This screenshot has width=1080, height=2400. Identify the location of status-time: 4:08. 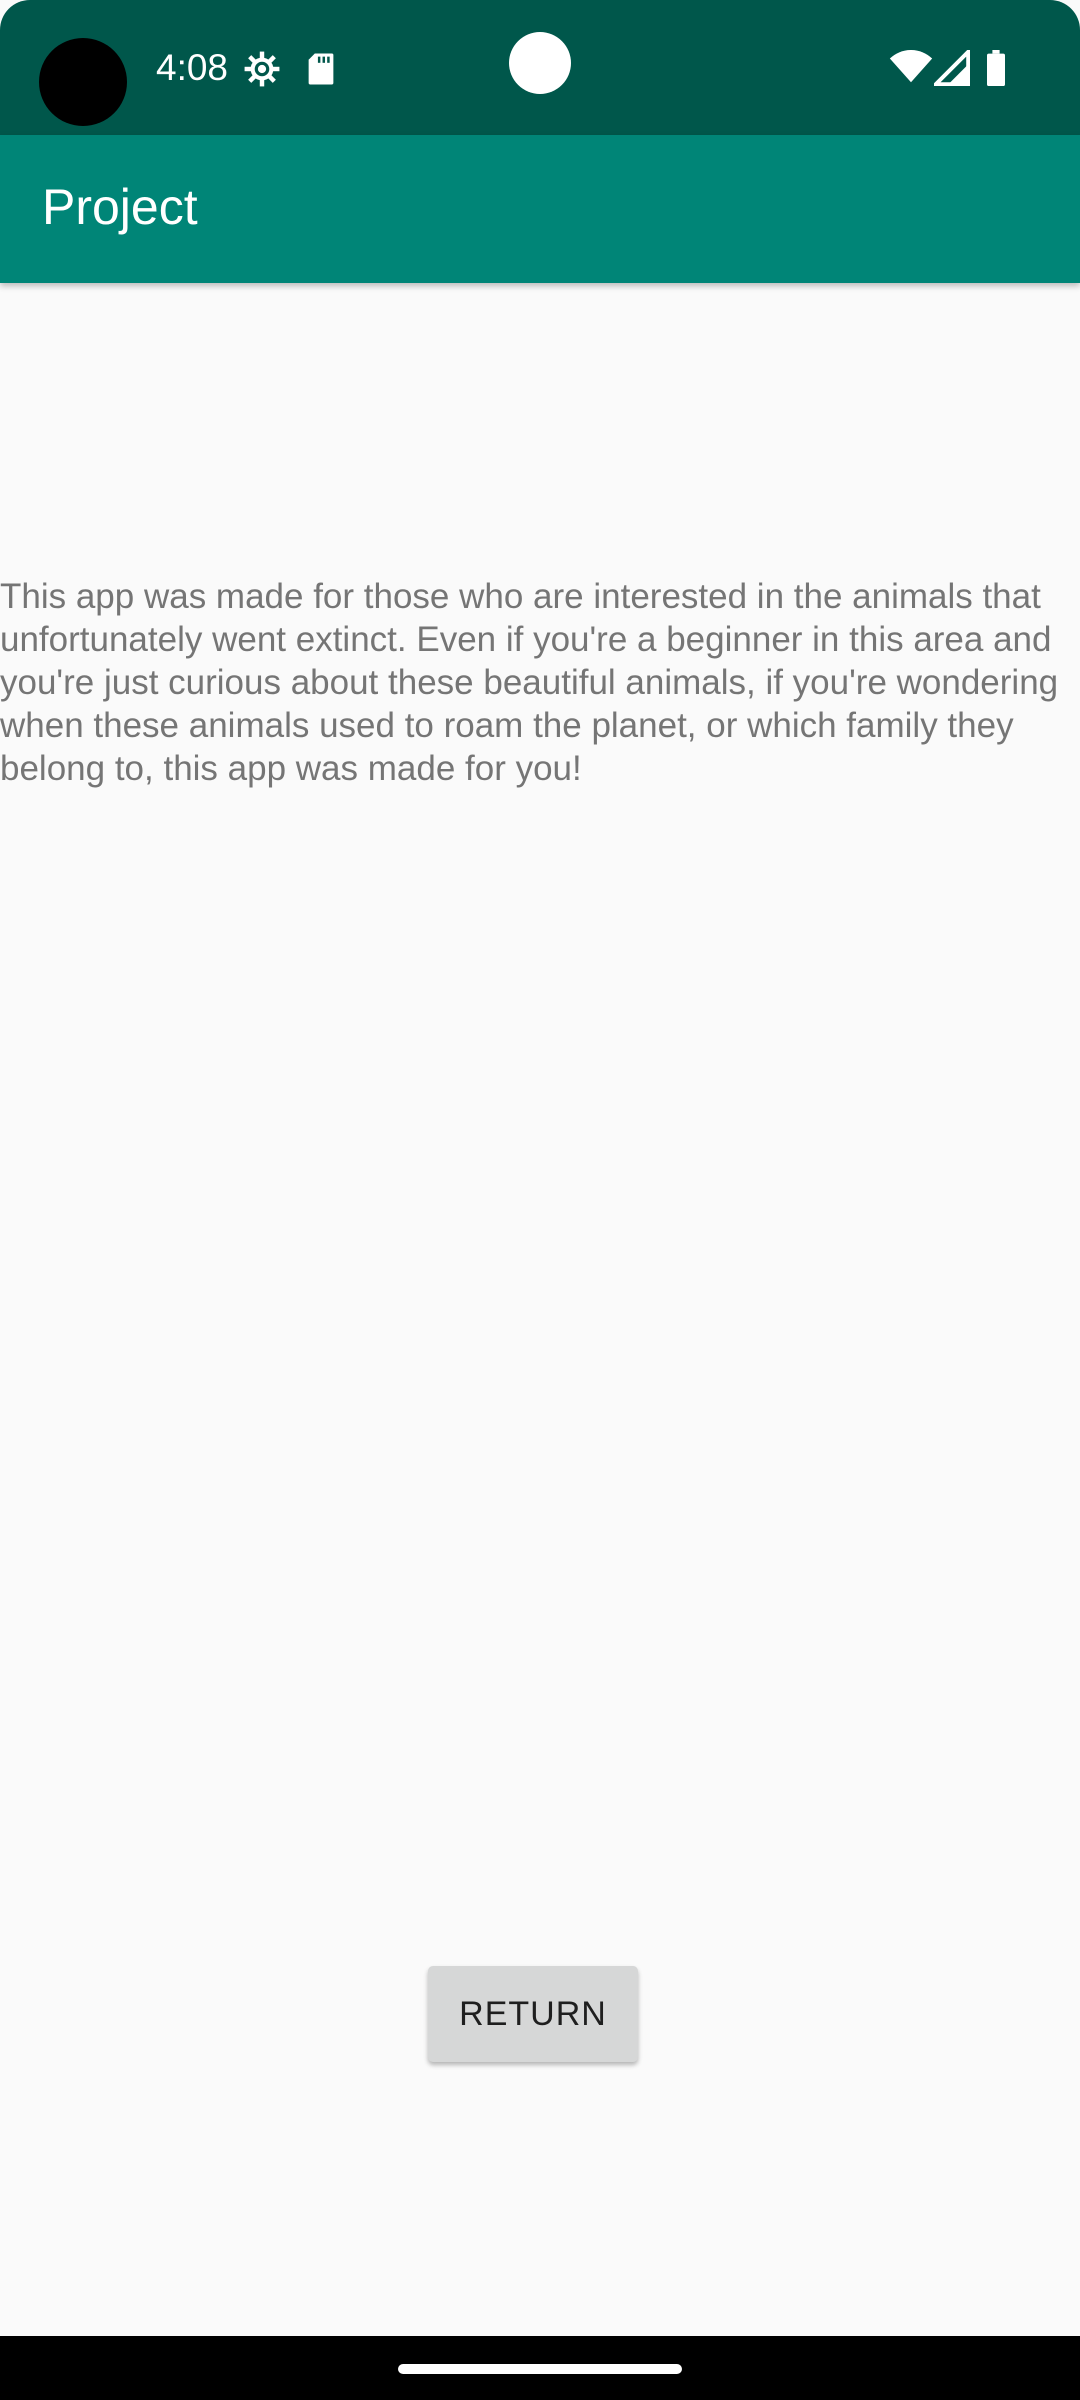
(192, 67).